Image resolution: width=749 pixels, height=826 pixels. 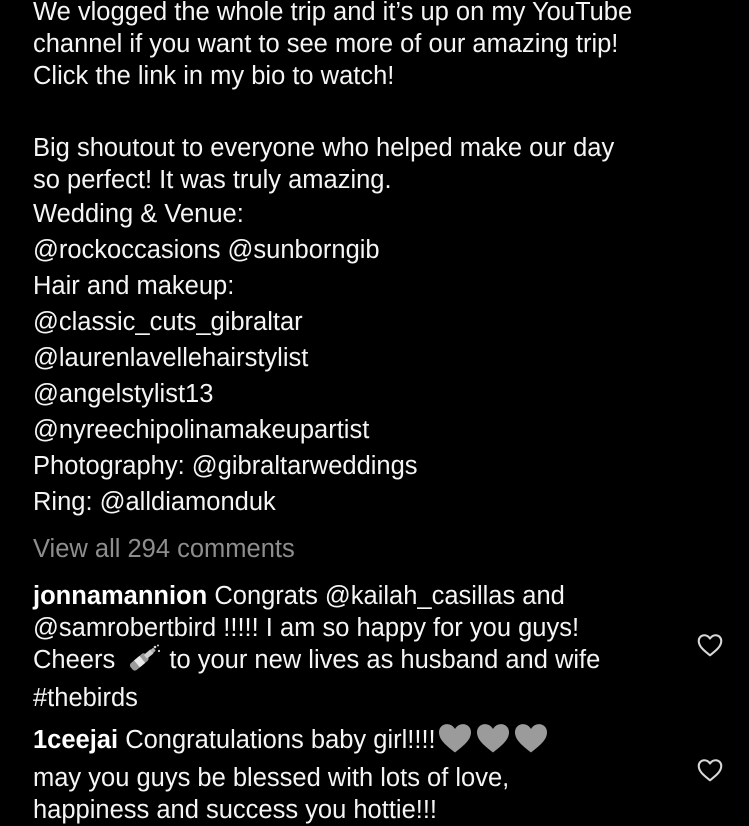 I want to click on caption-ring-credit: Ring: @alldiamonduk, so click(x=383, y=502).